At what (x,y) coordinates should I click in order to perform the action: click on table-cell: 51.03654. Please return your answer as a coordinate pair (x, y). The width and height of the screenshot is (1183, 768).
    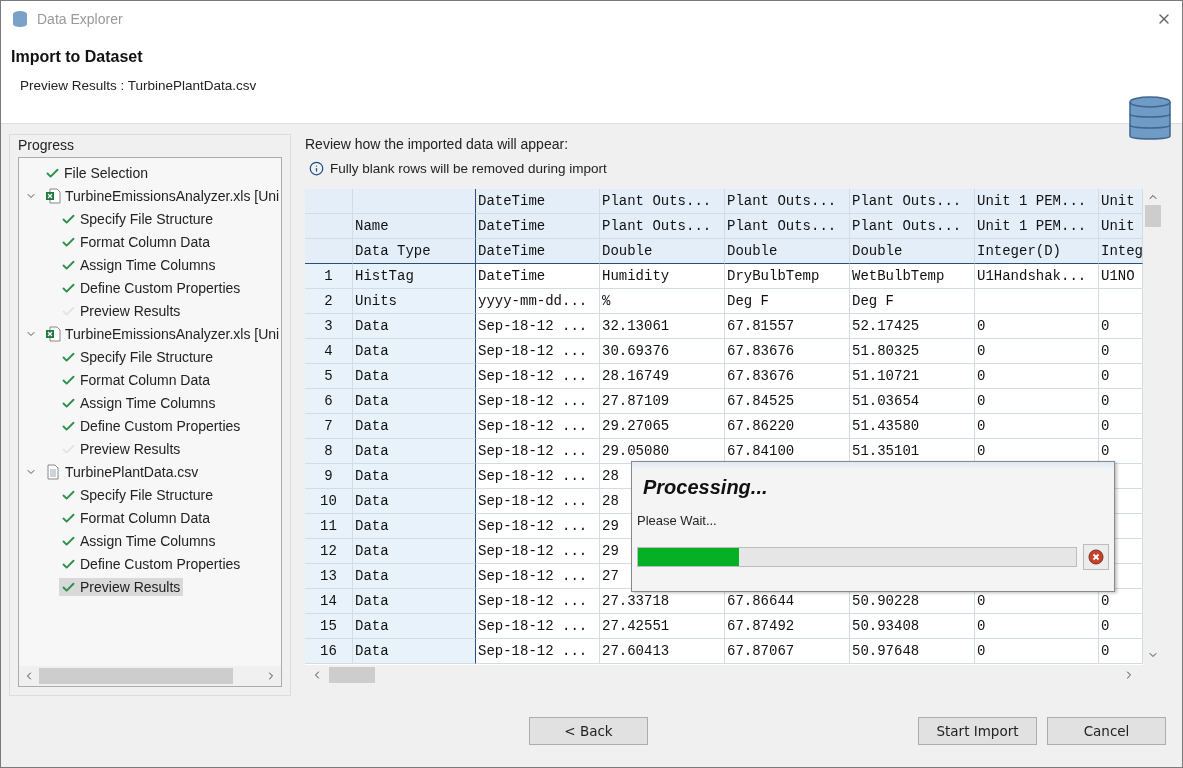
    Looking at the image, I should click on (912, 401).